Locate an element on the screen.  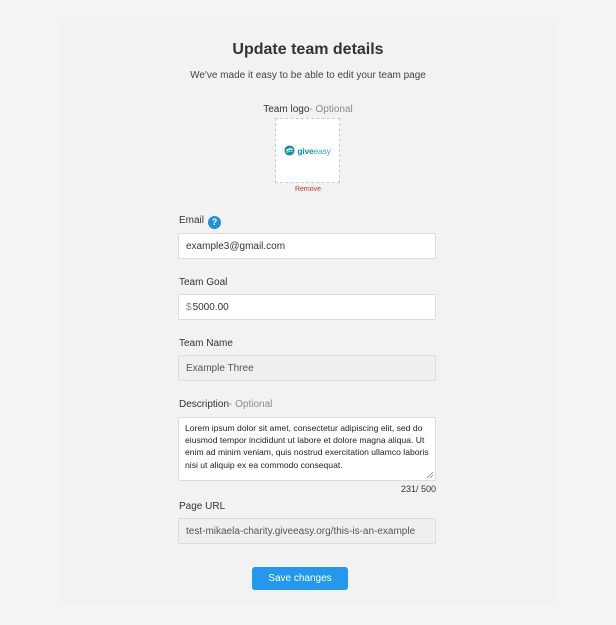
team-logo-label-text: Team logo is located at coordinates (286, 109).